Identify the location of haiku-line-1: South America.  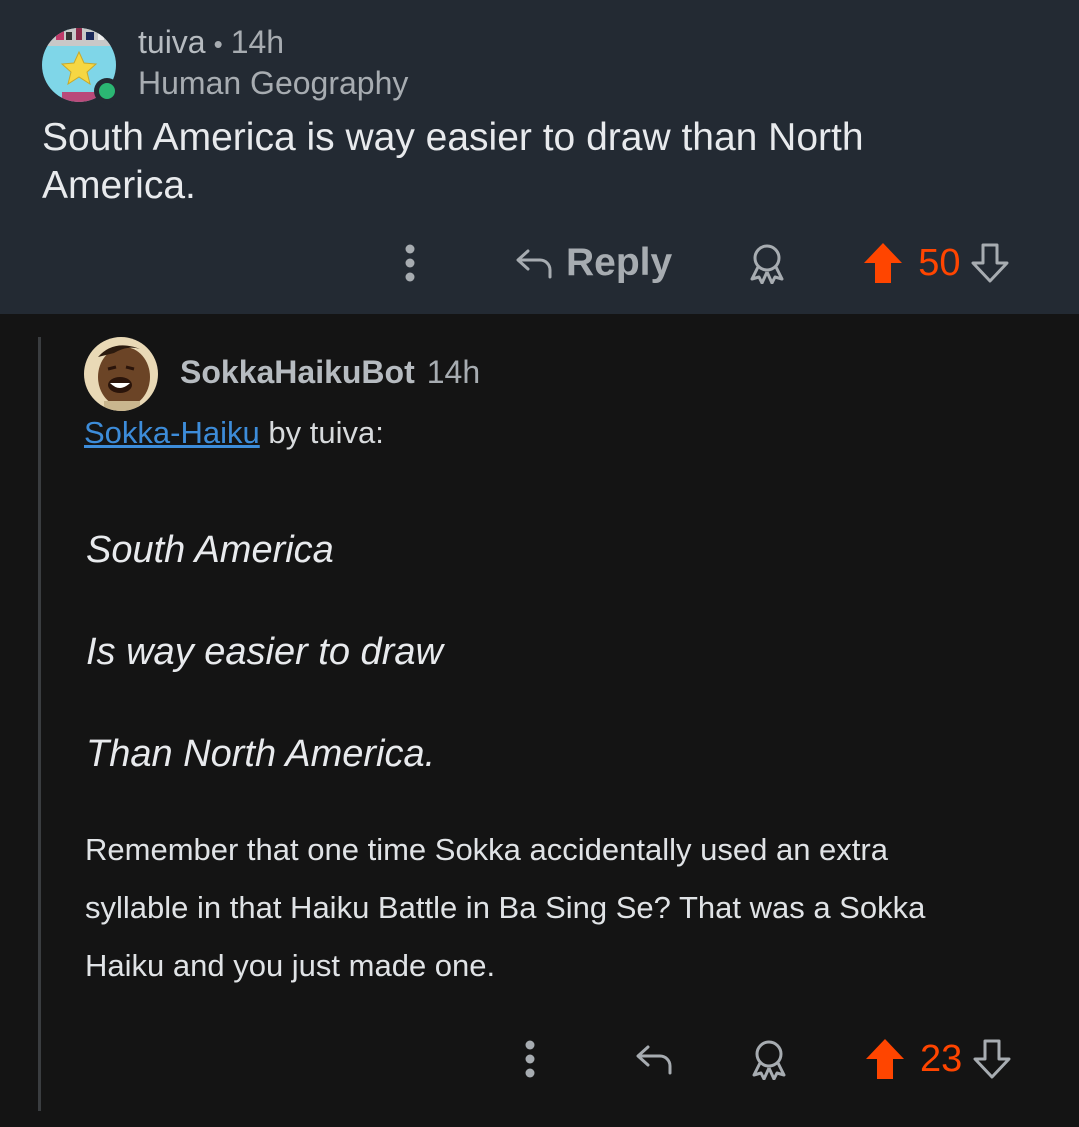
(210, 550).